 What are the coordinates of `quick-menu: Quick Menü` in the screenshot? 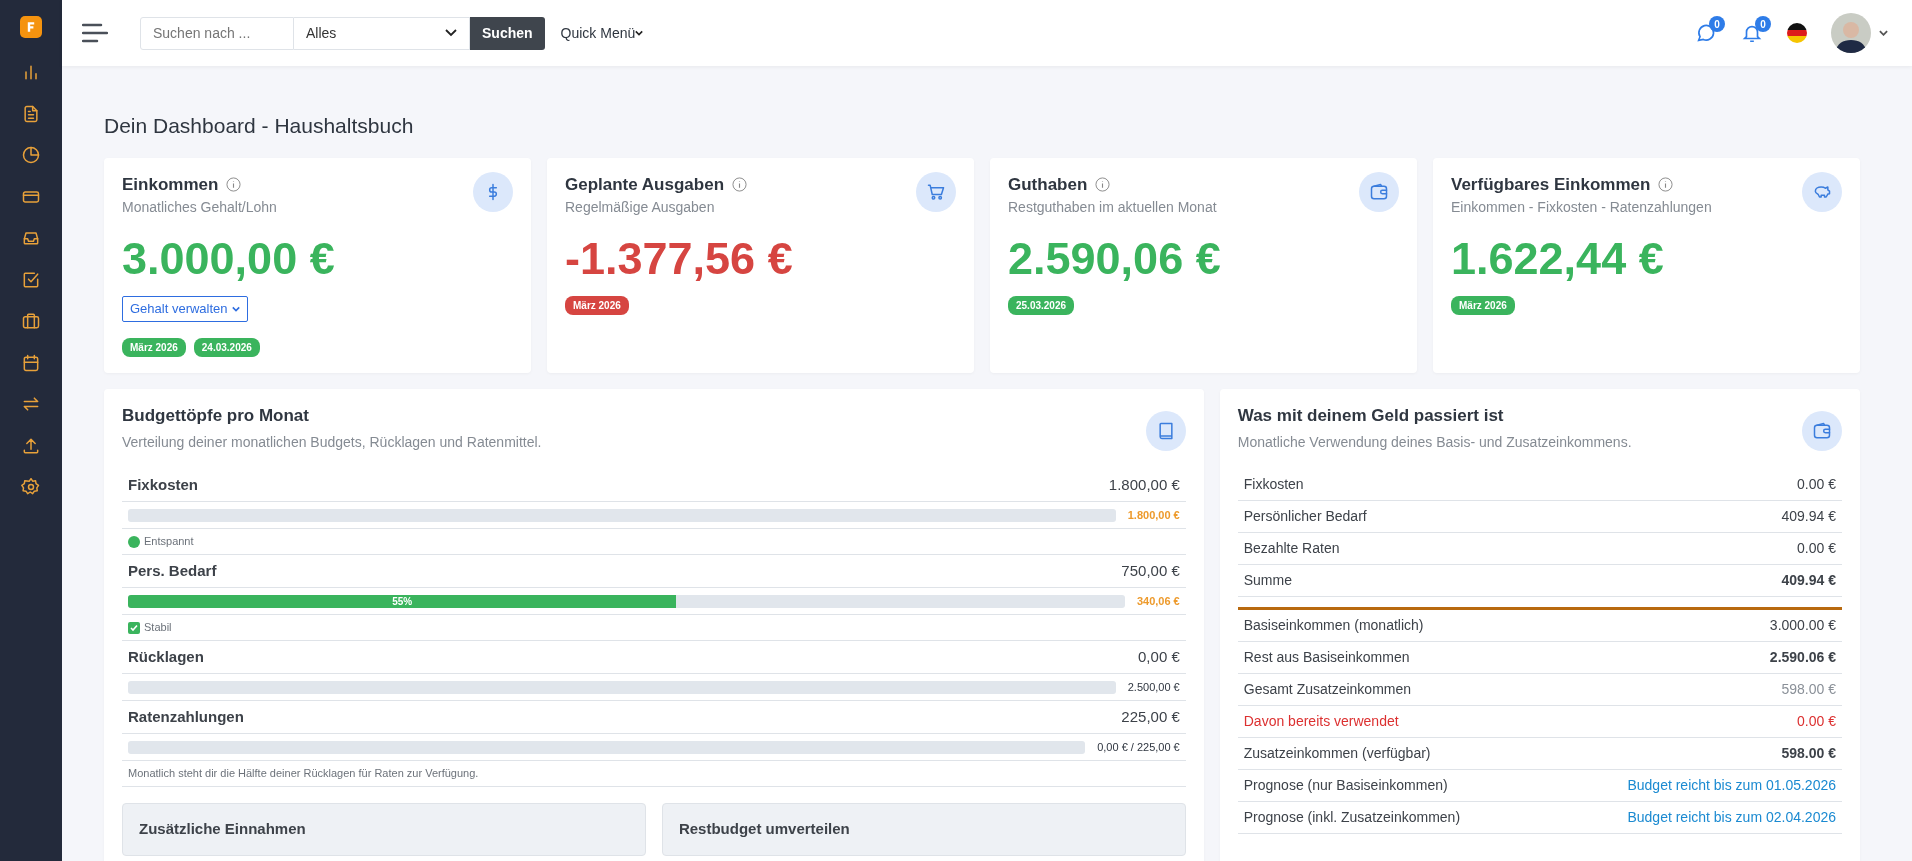 It's located at (602, 33).